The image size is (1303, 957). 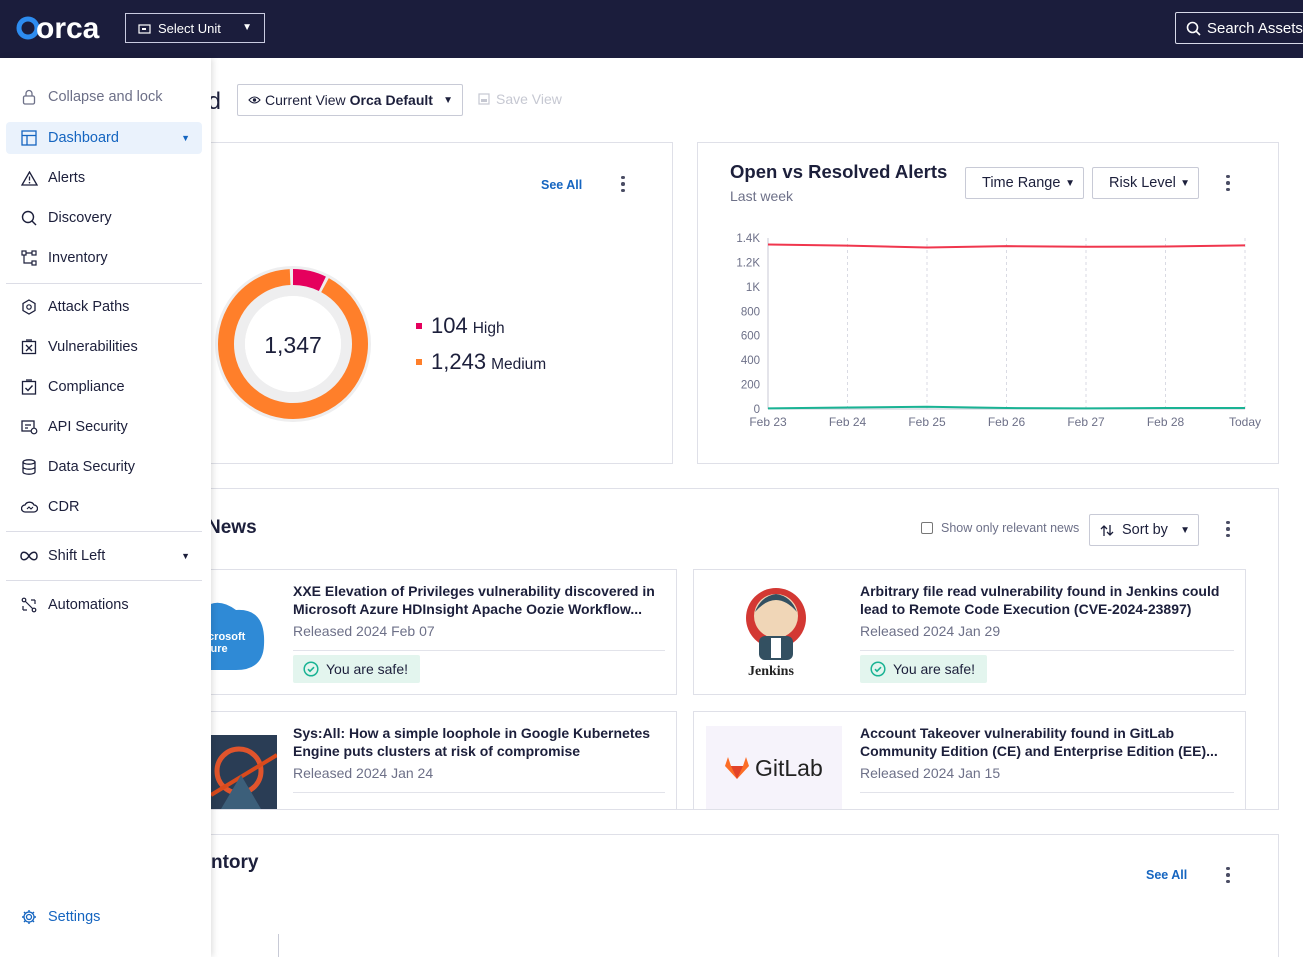 What do you see at coordinates (67, 178) in the screenshot?
I see `sidebar-item-label: Alerts` at bounding box center [67, 178].